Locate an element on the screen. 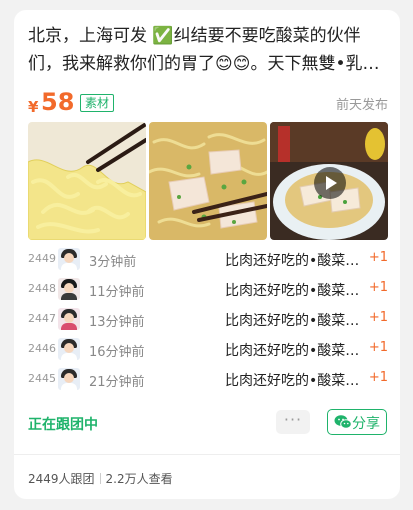 Image resolution: width=413 pixels, height=510 pixels. share-button: 分享 is located at coordinates (357, 422).